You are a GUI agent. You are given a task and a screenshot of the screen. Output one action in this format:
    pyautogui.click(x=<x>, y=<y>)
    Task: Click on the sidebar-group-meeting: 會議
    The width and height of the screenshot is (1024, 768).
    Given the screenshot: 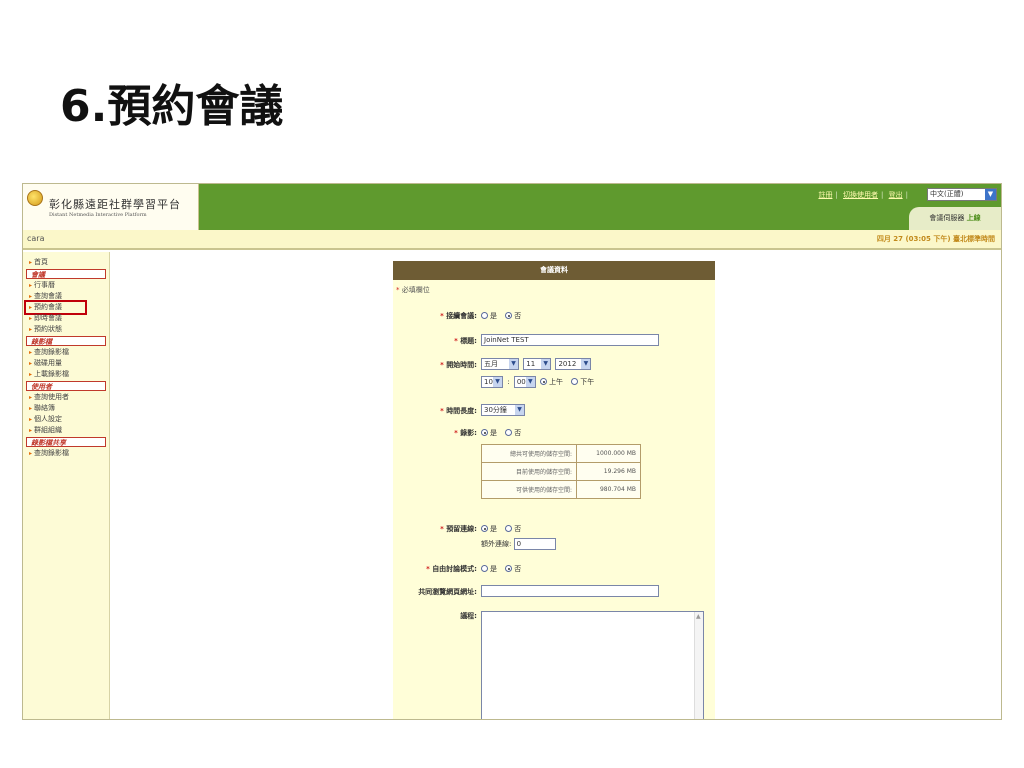 What is the action you would take?
    pyautogui.click(x=66, y=274)
    